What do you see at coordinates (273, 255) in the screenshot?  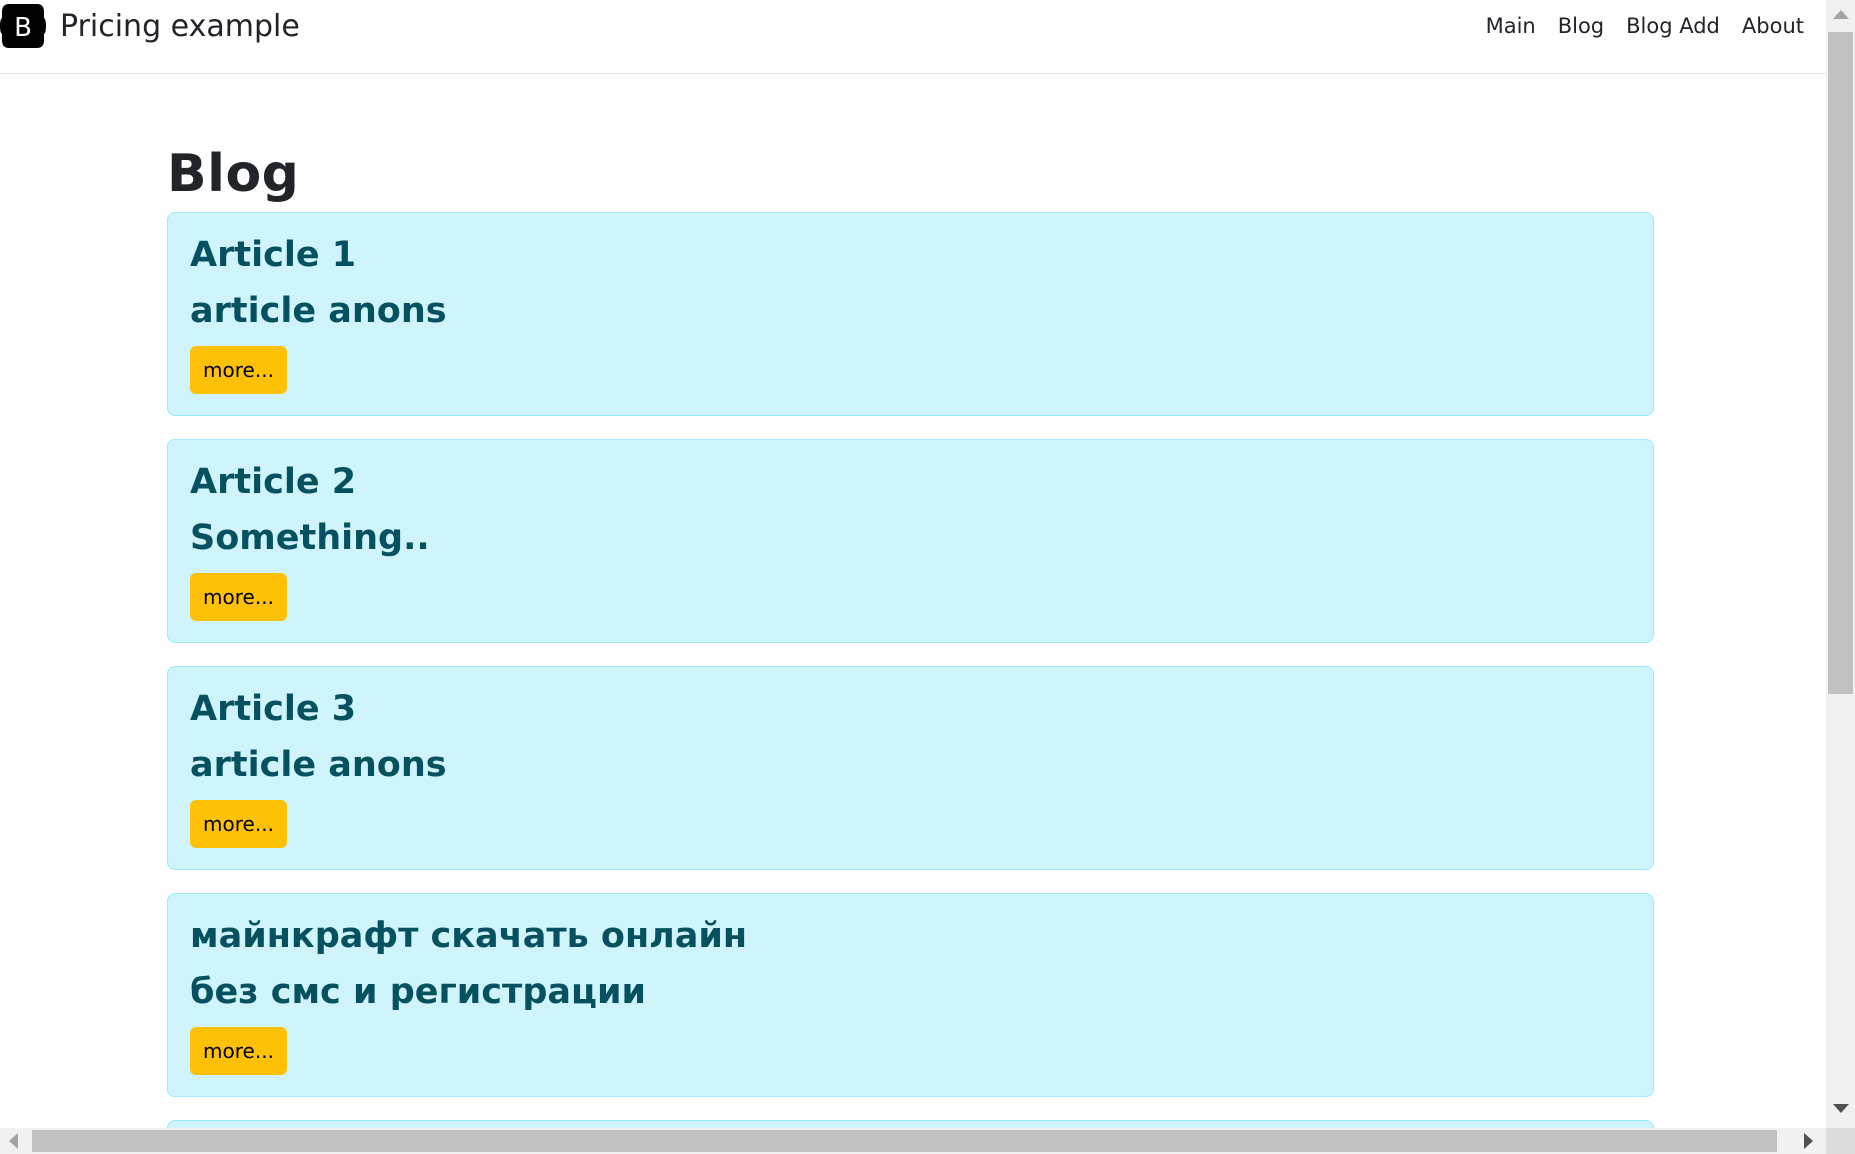 I see `article-title: Article 1` at bounding box center [273, 255].